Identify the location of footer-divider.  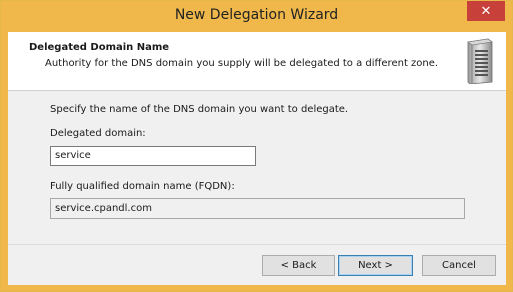
(257, 244).